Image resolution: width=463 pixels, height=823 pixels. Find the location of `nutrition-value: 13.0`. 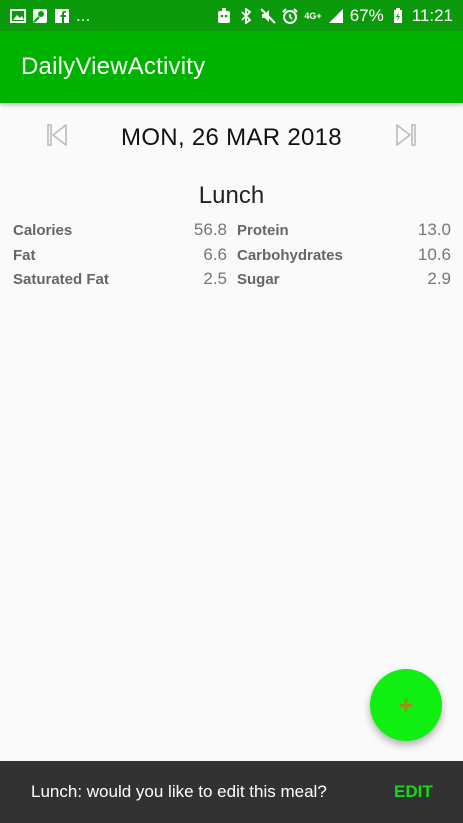

nutrition-value: 13.0 is located at coordinates (434, 229).